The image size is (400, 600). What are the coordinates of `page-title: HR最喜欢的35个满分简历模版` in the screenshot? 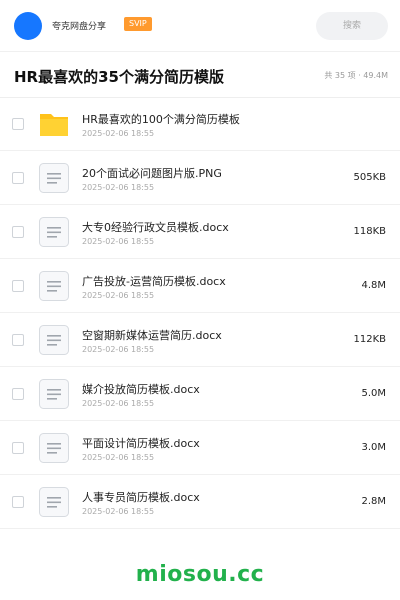 It's located at (119, 77).